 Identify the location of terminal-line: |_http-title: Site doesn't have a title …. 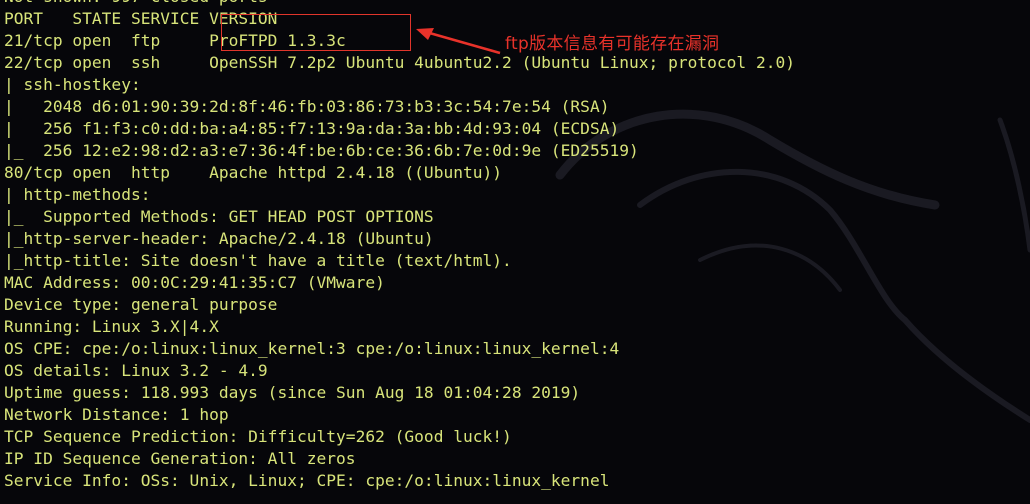
(258, 260).